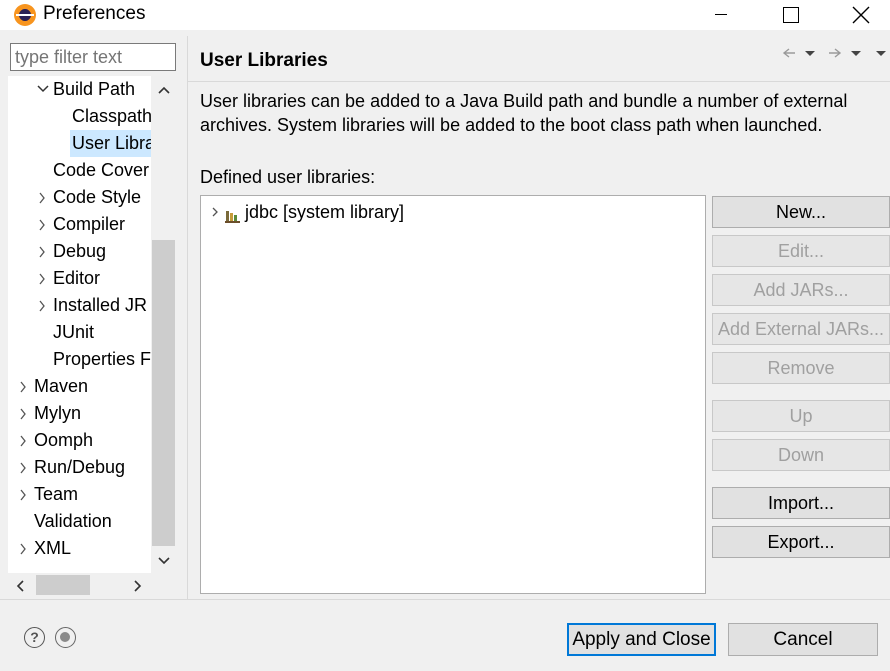 The height and width of the screenshot is (671, 890). What do you see at coordinates (65, 637) in the screenshot?
I see `oomph-preferences-icon` at bounding box center [65, 637].